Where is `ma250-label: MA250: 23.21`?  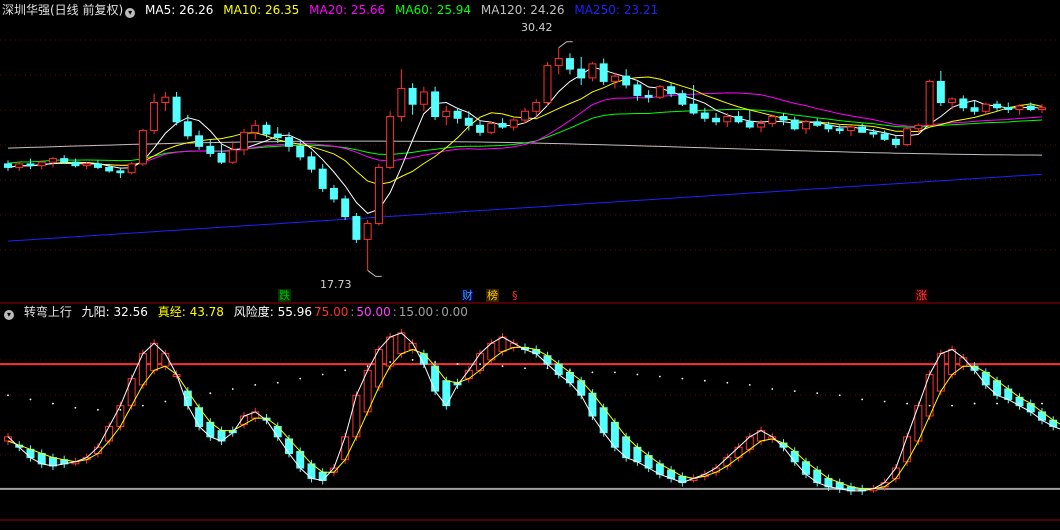
ma250-label: MA250: 23.21 is located at coordinates (616, 10).